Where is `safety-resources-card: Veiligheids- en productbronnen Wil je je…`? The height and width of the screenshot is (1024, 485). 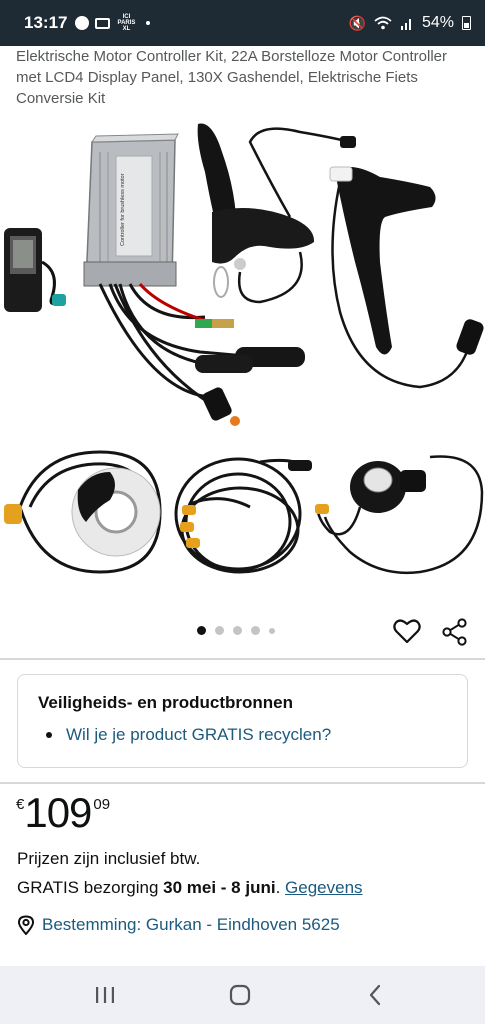
safety-resources-card: Veiligheids- en productbronnen Wil je je… is located at coordinates (242, 721).